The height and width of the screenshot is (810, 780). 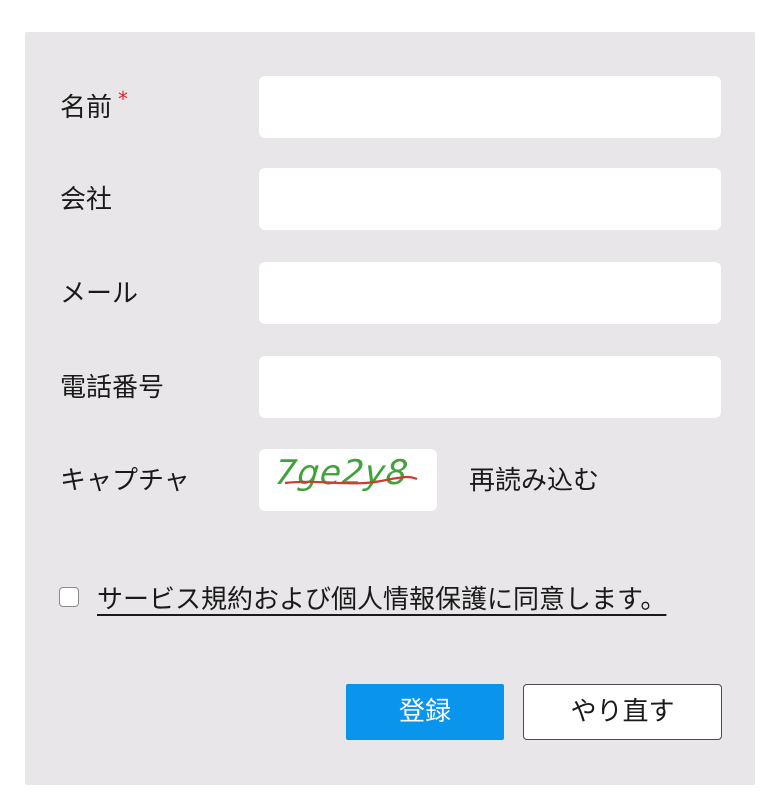 What do you see at coordinates (622, 712) in the screenshot?
I see `reset-button: やり直す` at bounding box center [622, 712].